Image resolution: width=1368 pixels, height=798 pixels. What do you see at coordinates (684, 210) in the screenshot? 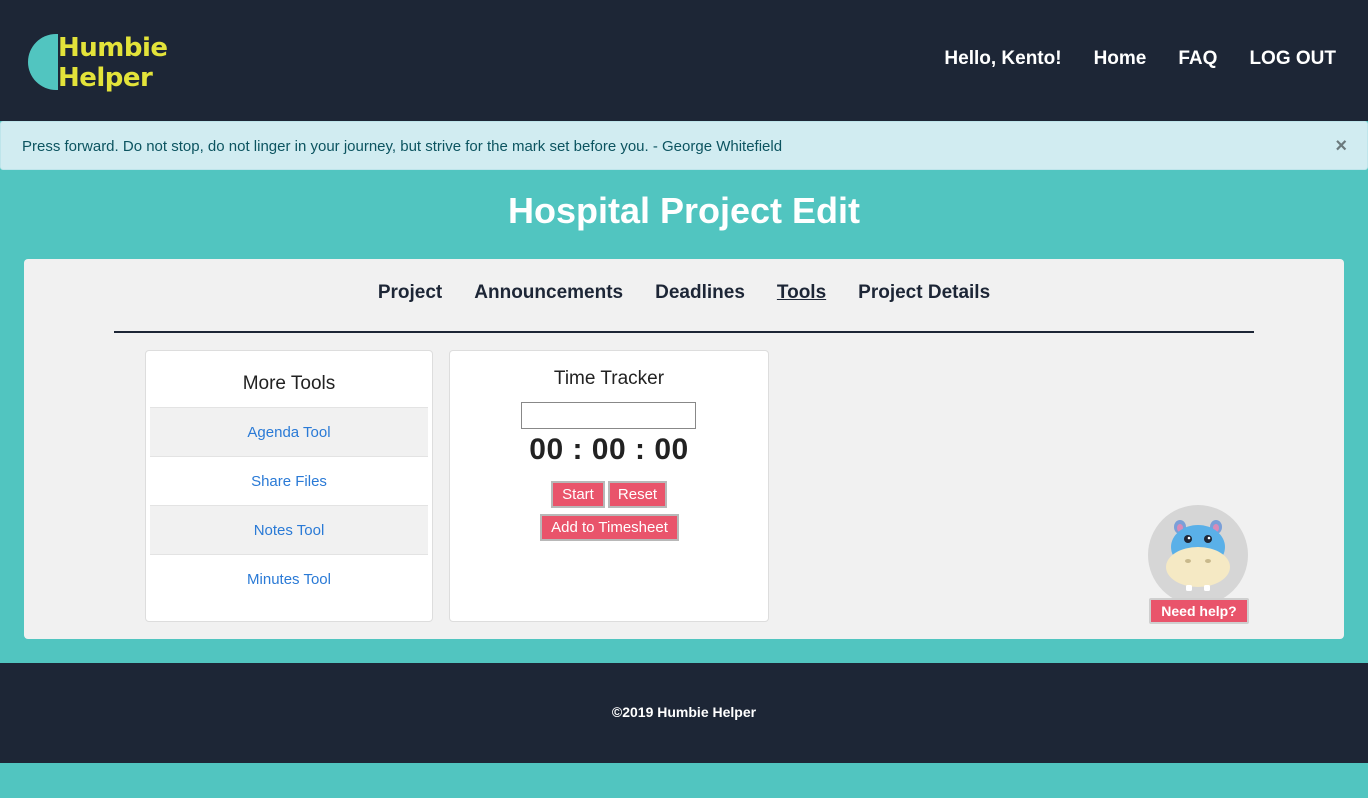
I see `page-title: Hospital Project Edit` at bounding box center [684, 210].